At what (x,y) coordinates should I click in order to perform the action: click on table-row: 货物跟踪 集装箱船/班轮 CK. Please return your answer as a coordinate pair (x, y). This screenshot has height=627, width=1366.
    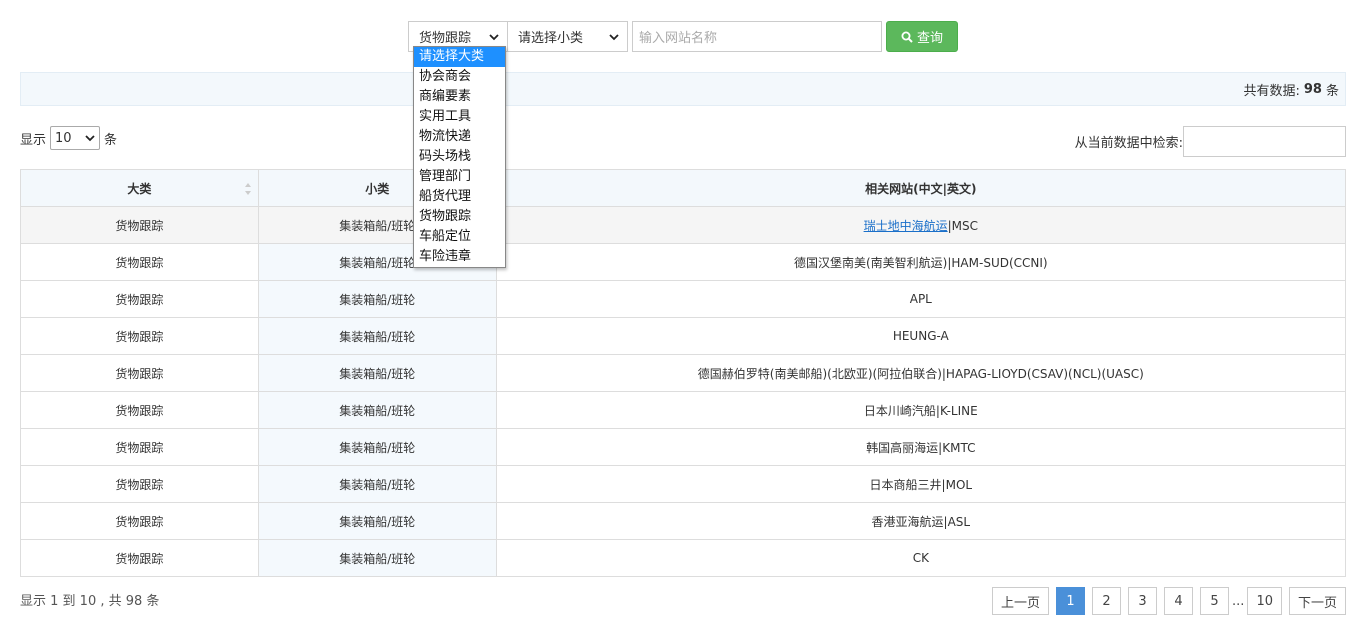
    Looking at the image, I should click on (683, 558).